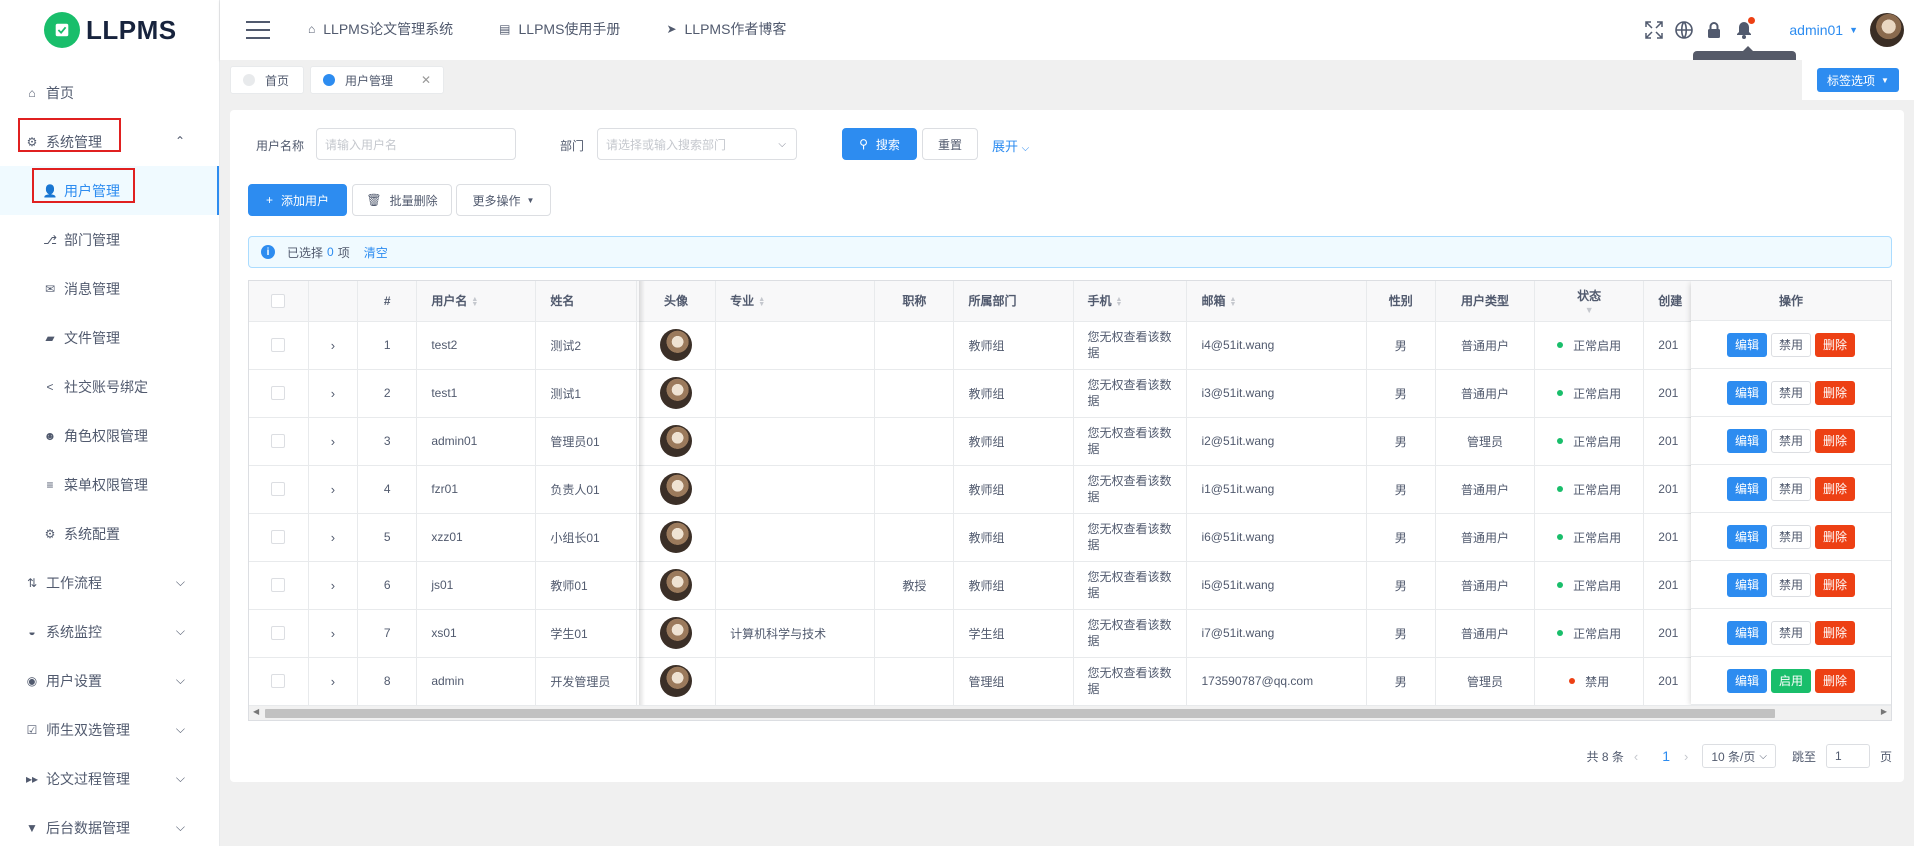 This screenshot has width=1914, height=846. I want to click on next-page-icon: ›, so click(1686, 756).